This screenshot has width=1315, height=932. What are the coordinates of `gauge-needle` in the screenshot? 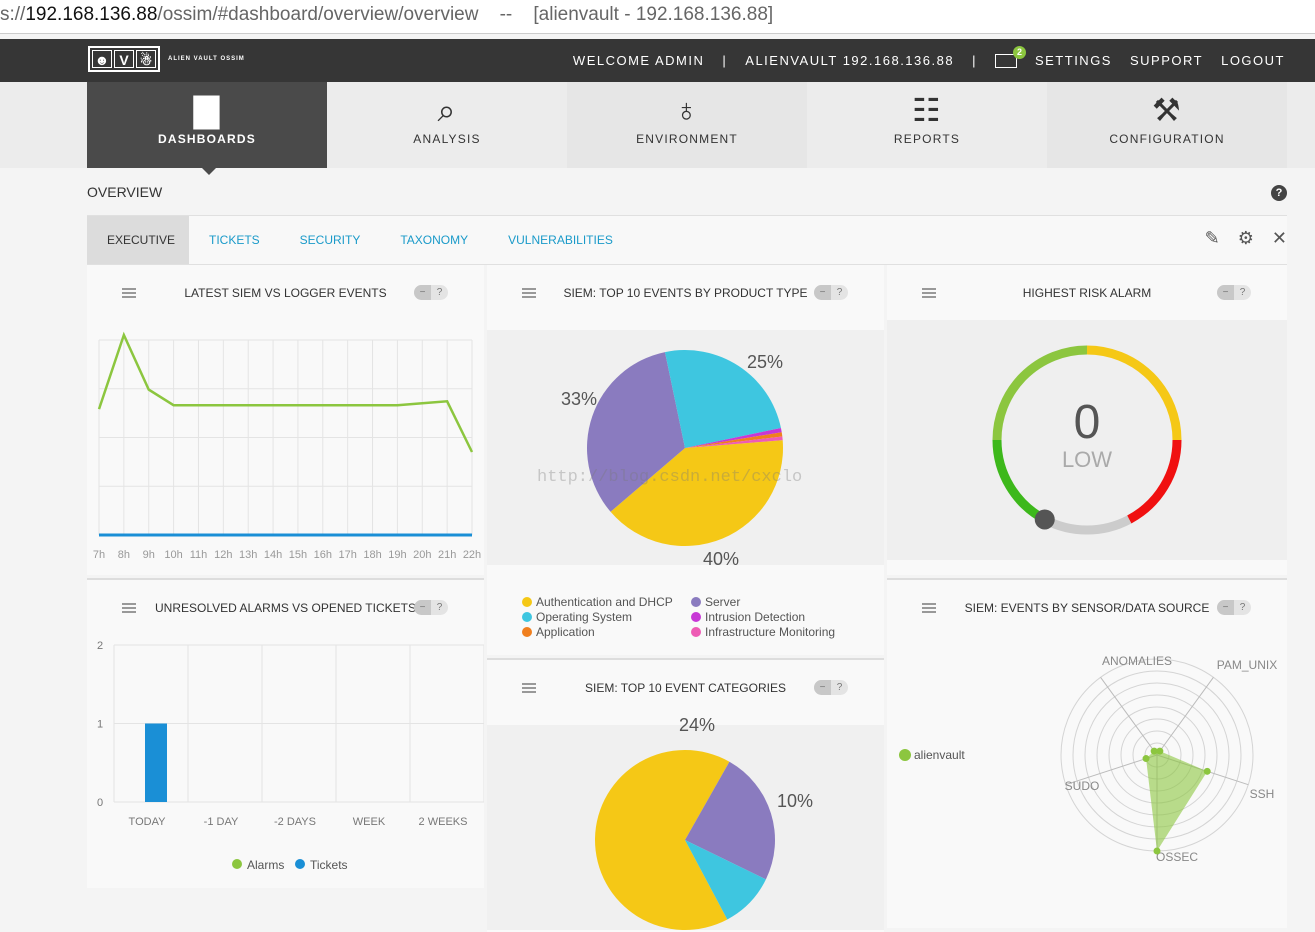 It's located at (1044, 519).